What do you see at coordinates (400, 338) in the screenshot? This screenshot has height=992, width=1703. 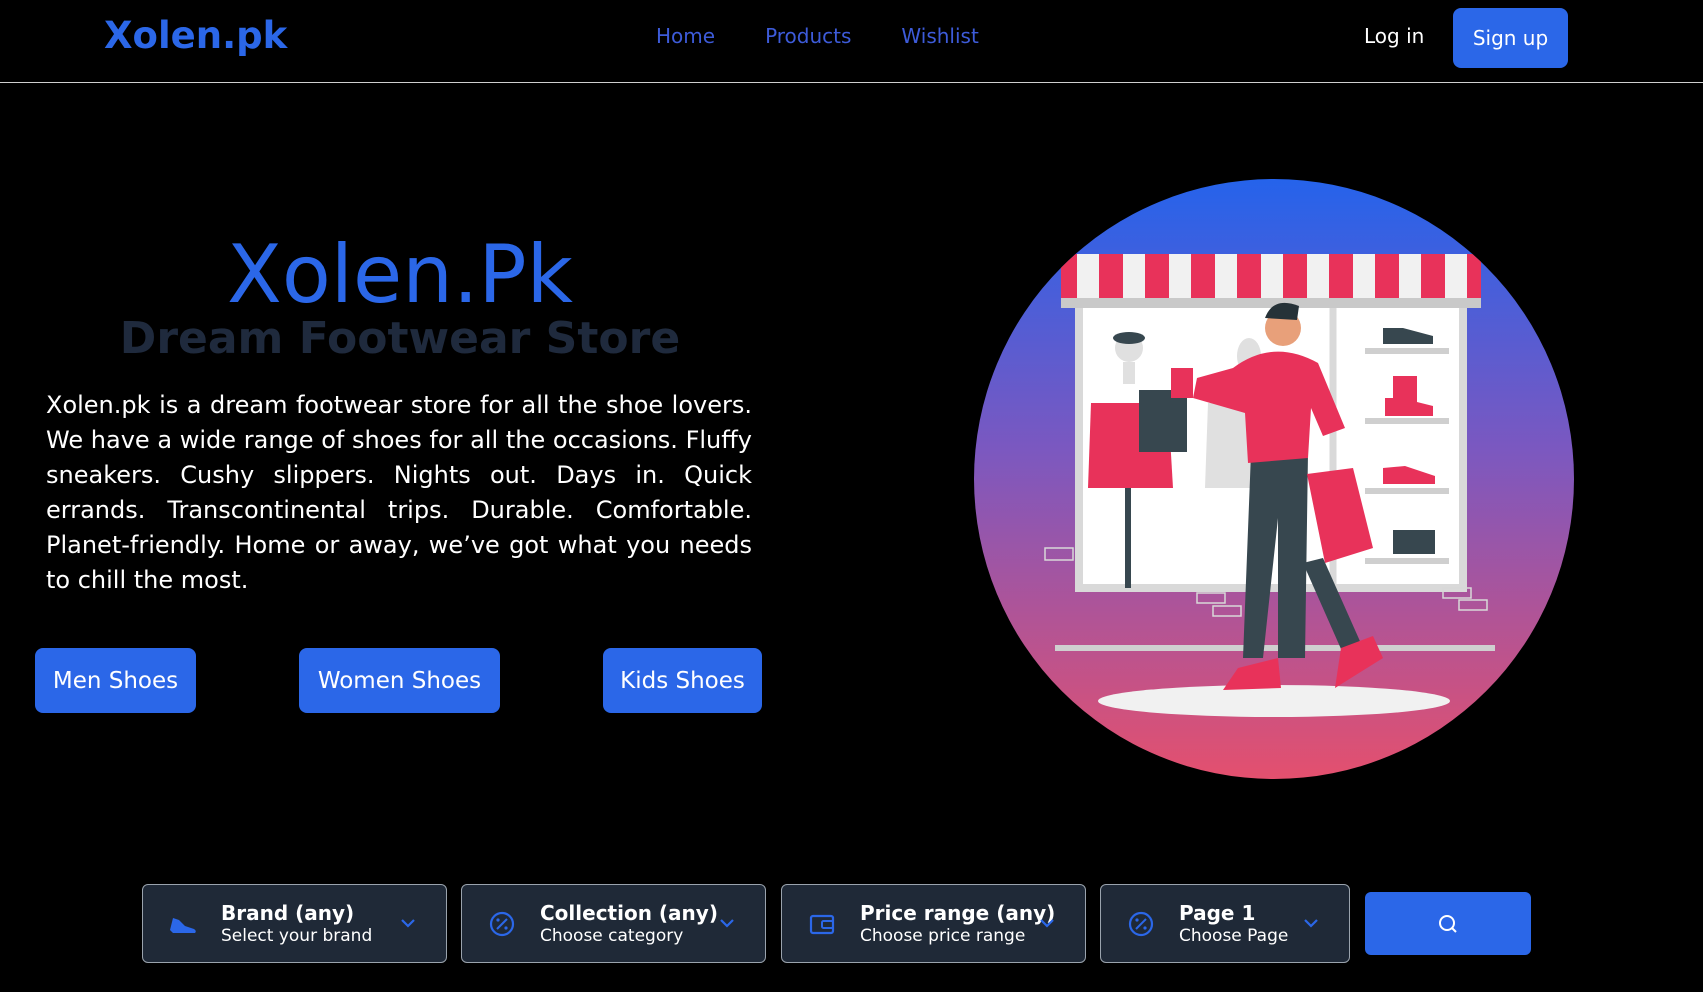 I see `hero-subtitle: Dream Footwear Store` at bounding box center [400, 338].